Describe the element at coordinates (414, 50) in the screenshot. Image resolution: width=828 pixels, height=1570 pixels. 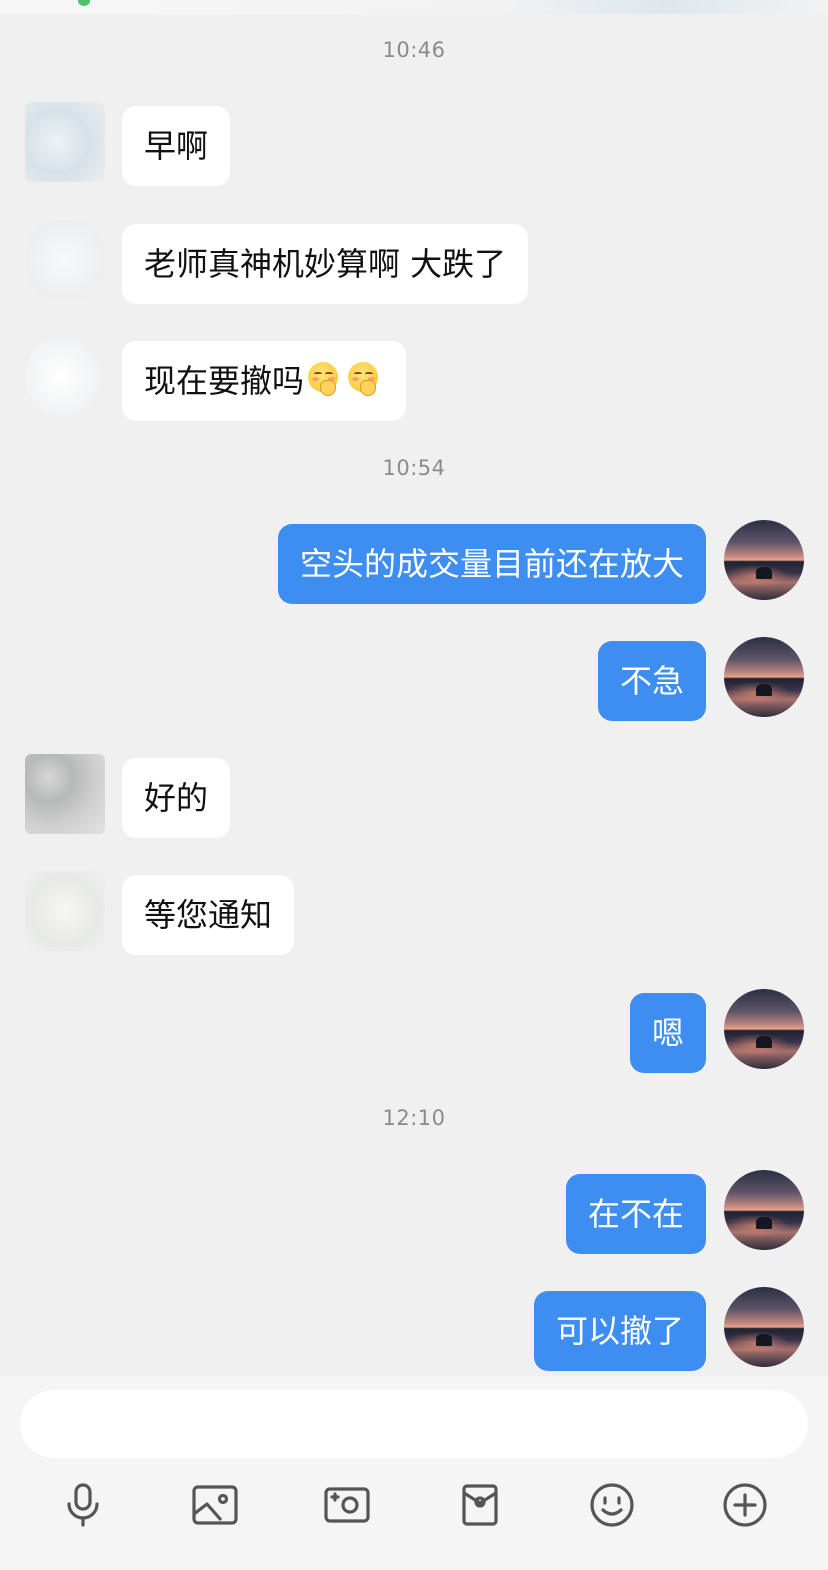
I see `timestamp: 10:46` at that location.